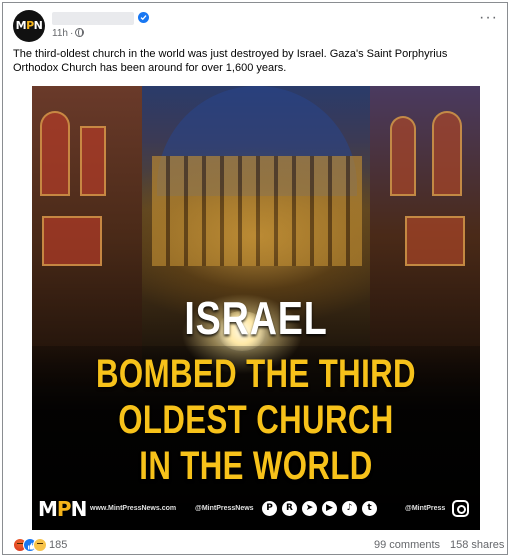 The width and height of the screenshot is (510, 557). I want to click on twitter-icon: t, so click(369, 508).